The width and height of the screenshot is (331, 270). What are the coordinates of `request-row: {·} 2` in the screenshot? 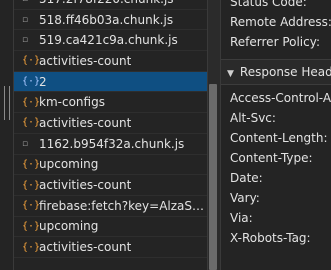 It's located at (111, 82).